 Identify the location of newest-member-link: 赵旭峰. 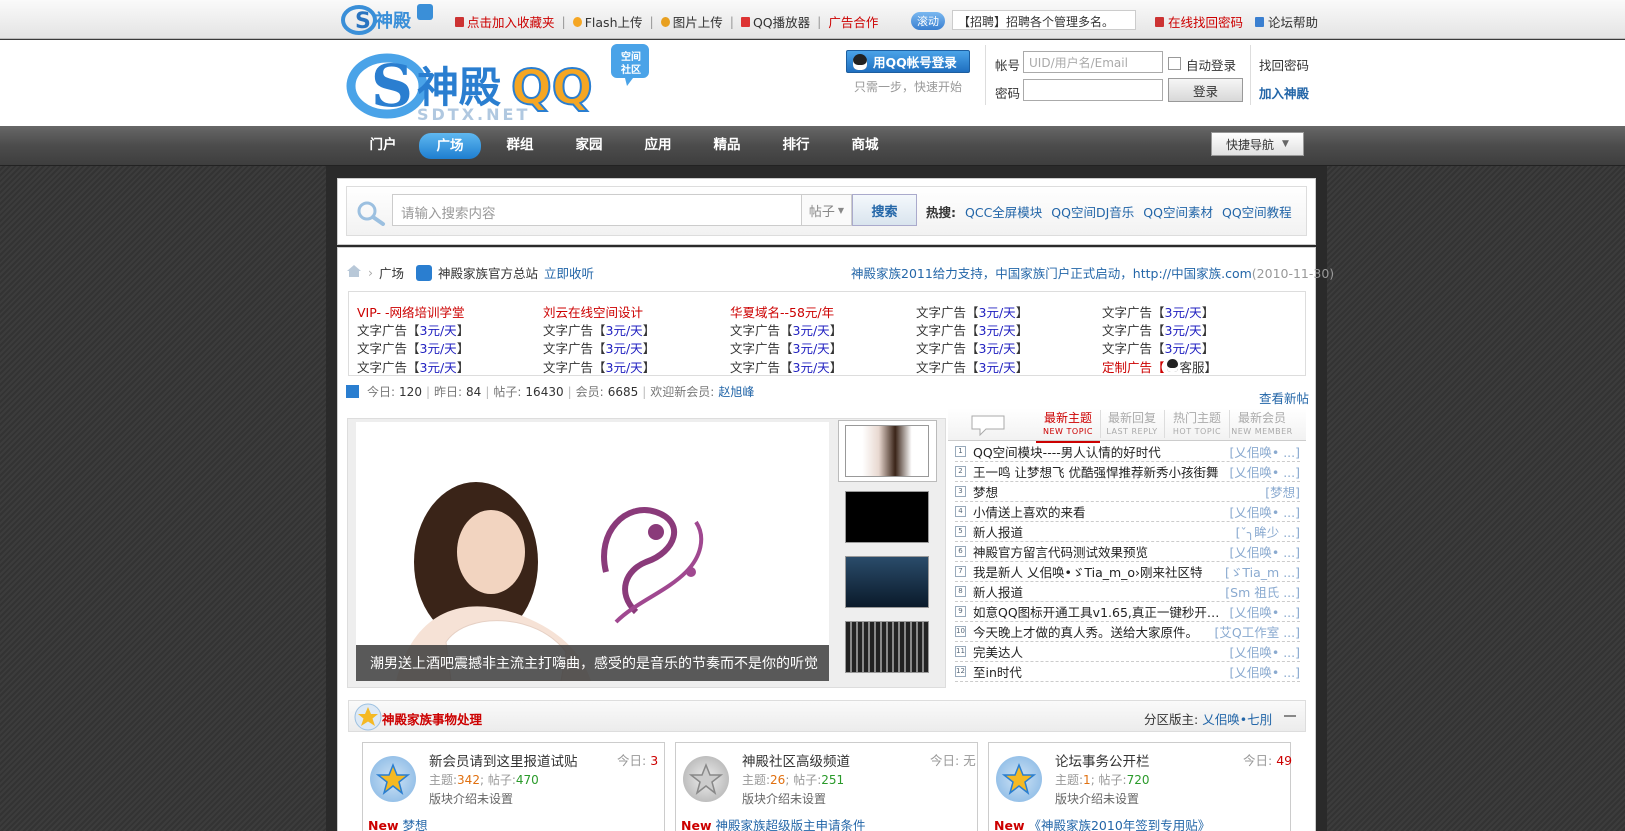
(736, 391).